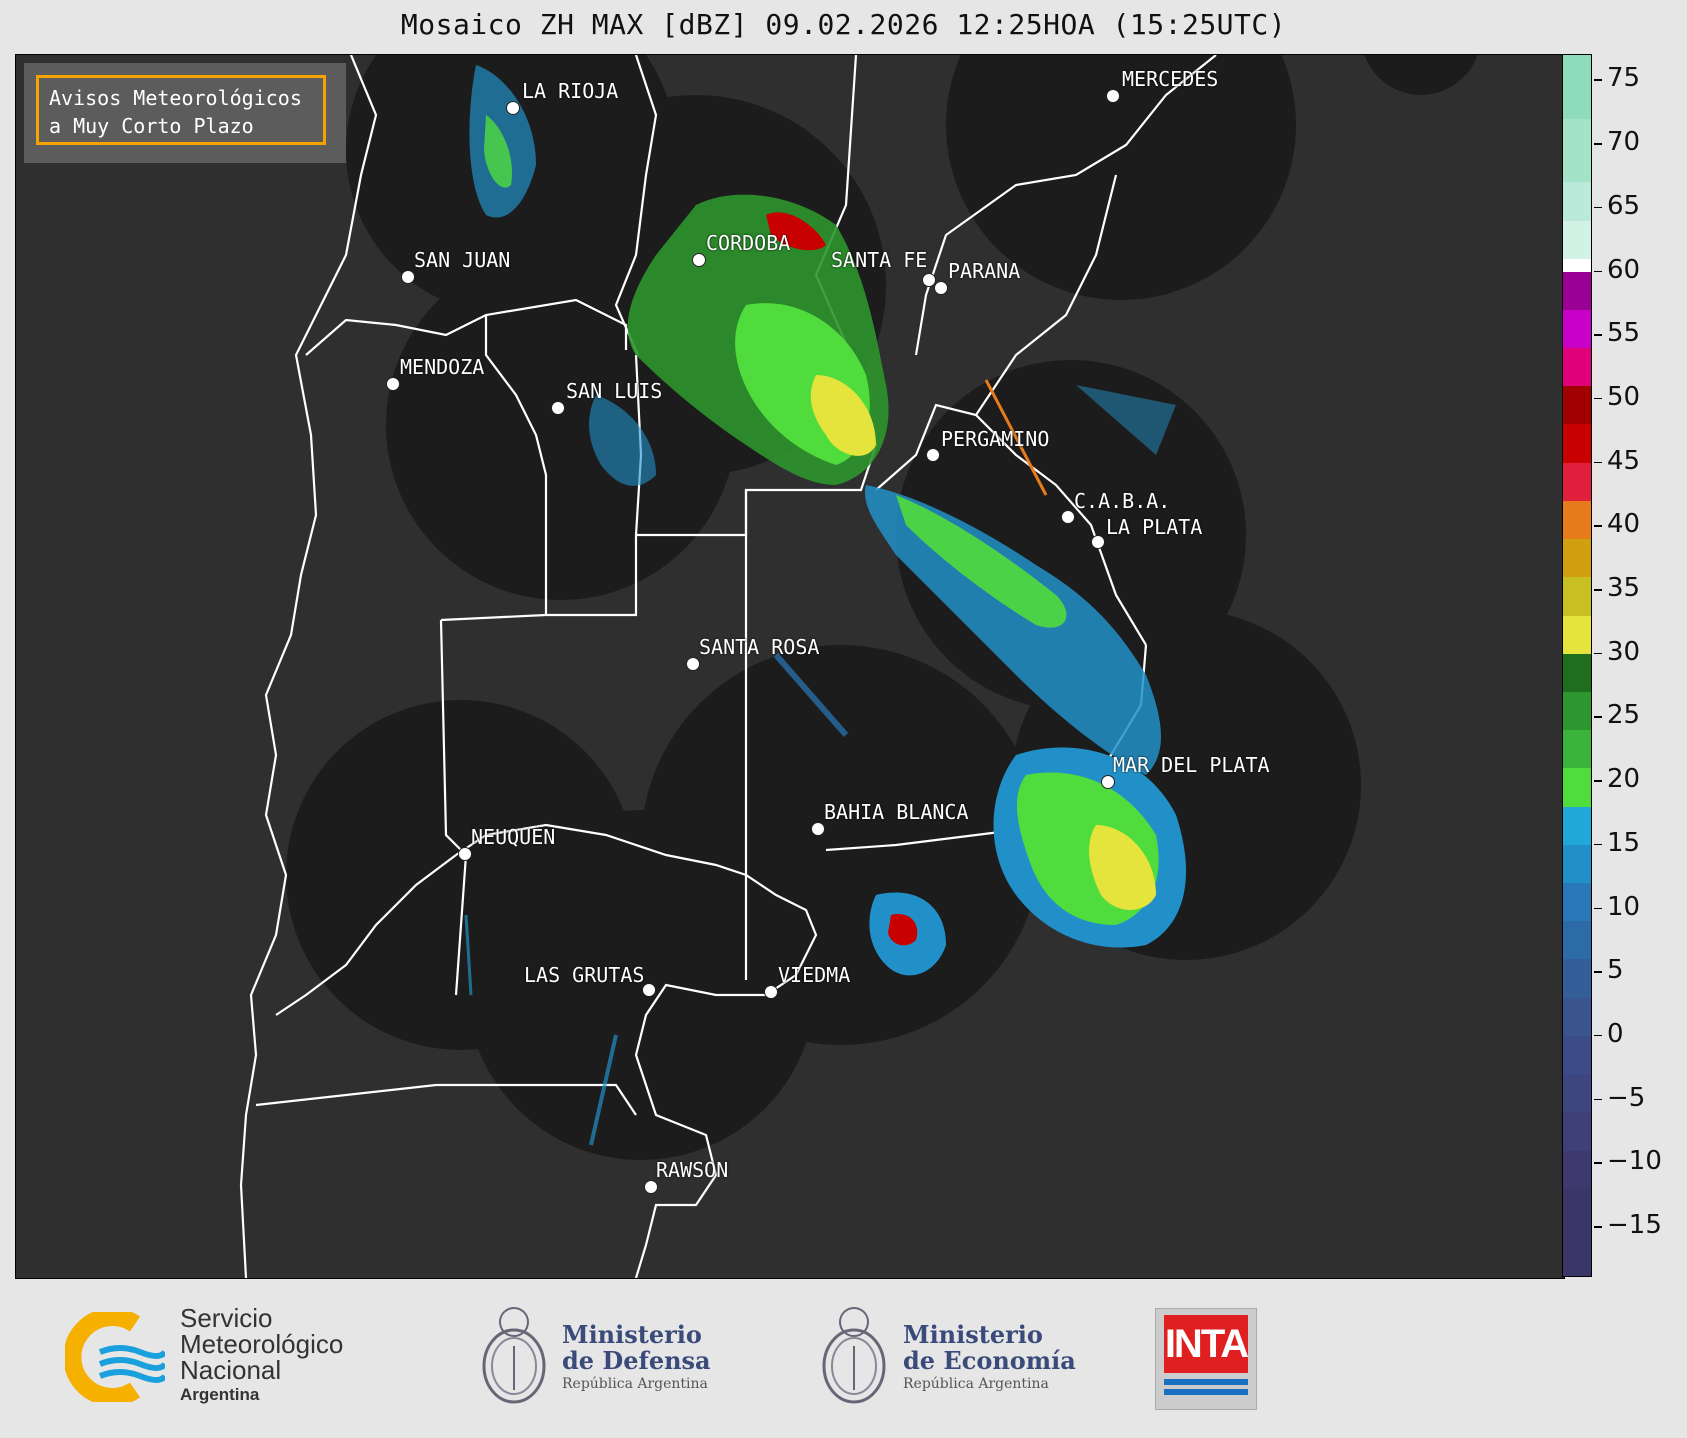  Describe the element at coordinates (1624, 524) in the screenshot. I see `colorbar-tick-label: 40` at that location.